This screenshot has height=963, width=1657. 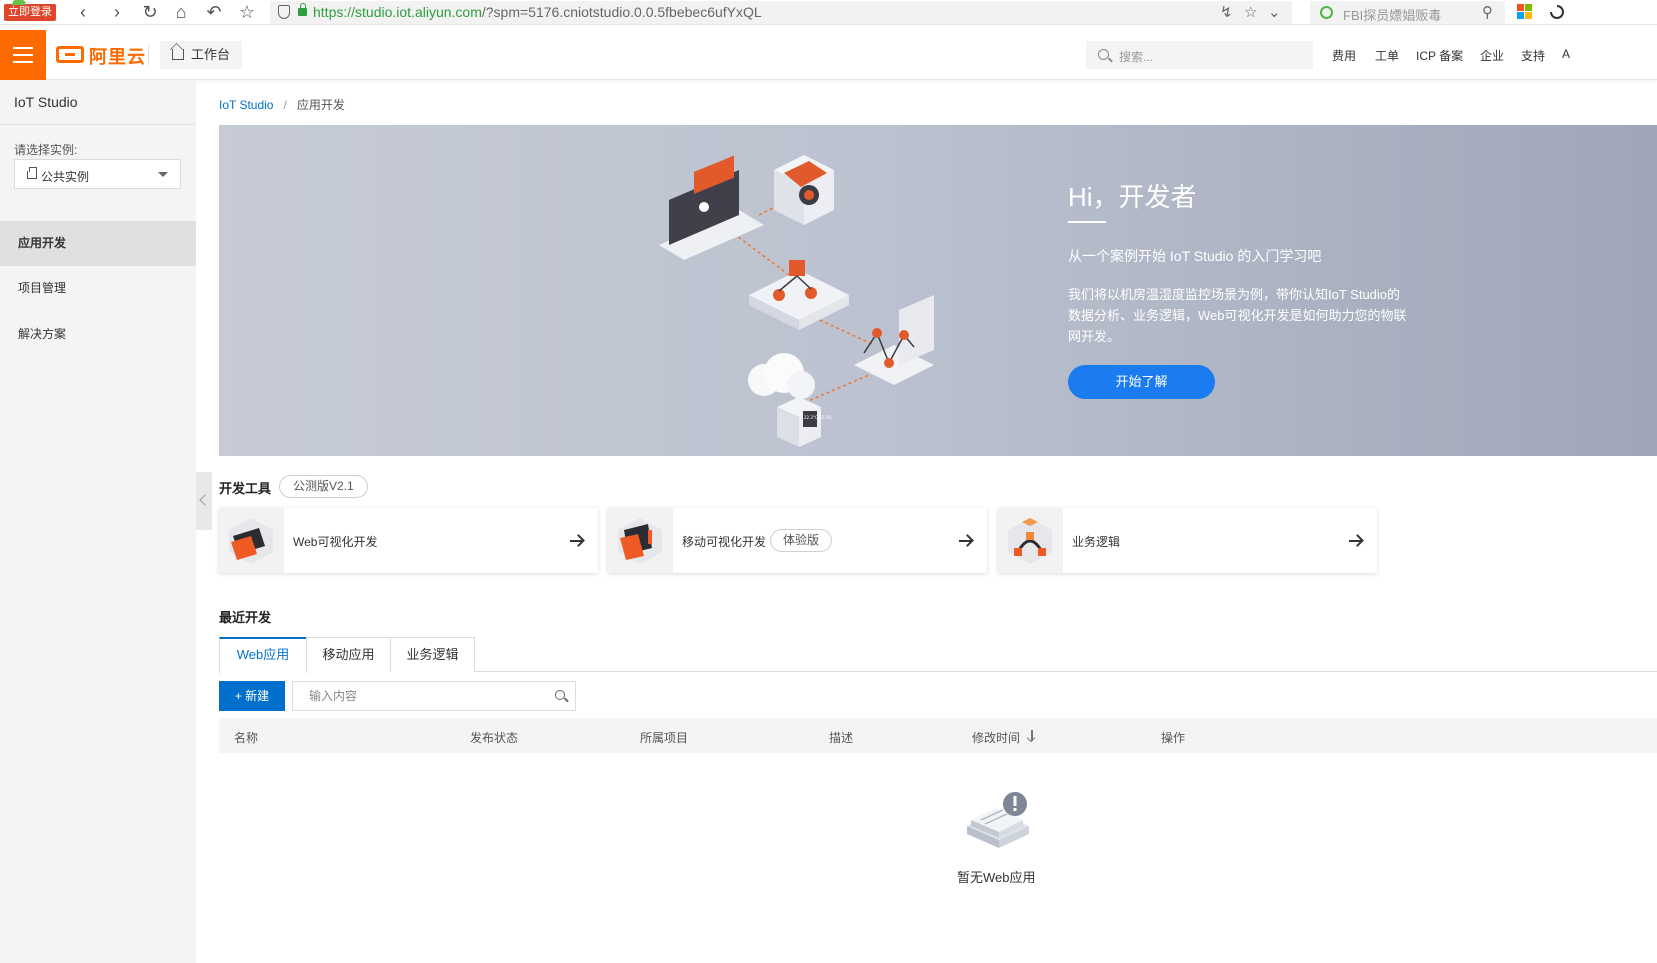 I want to click on search-input, so click(x=434, y=696).